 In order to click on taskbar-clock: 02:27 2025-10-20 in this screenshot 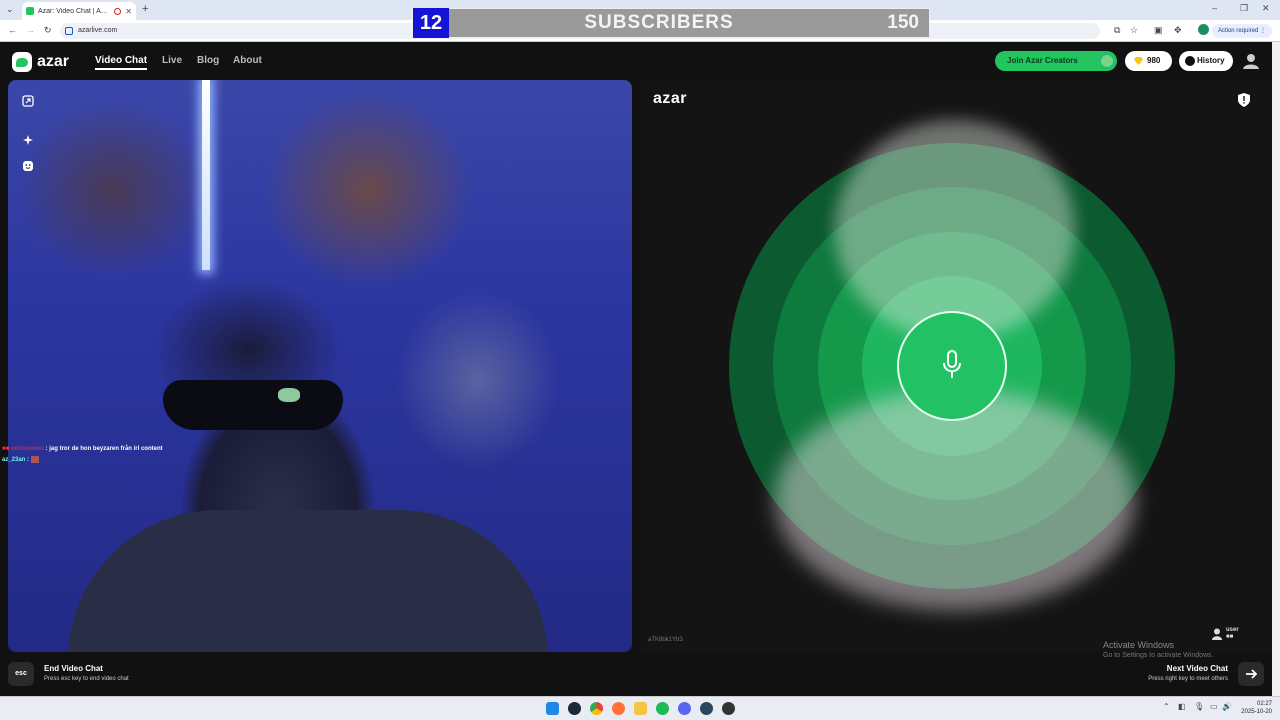, I will do `click(1256, 708)`.